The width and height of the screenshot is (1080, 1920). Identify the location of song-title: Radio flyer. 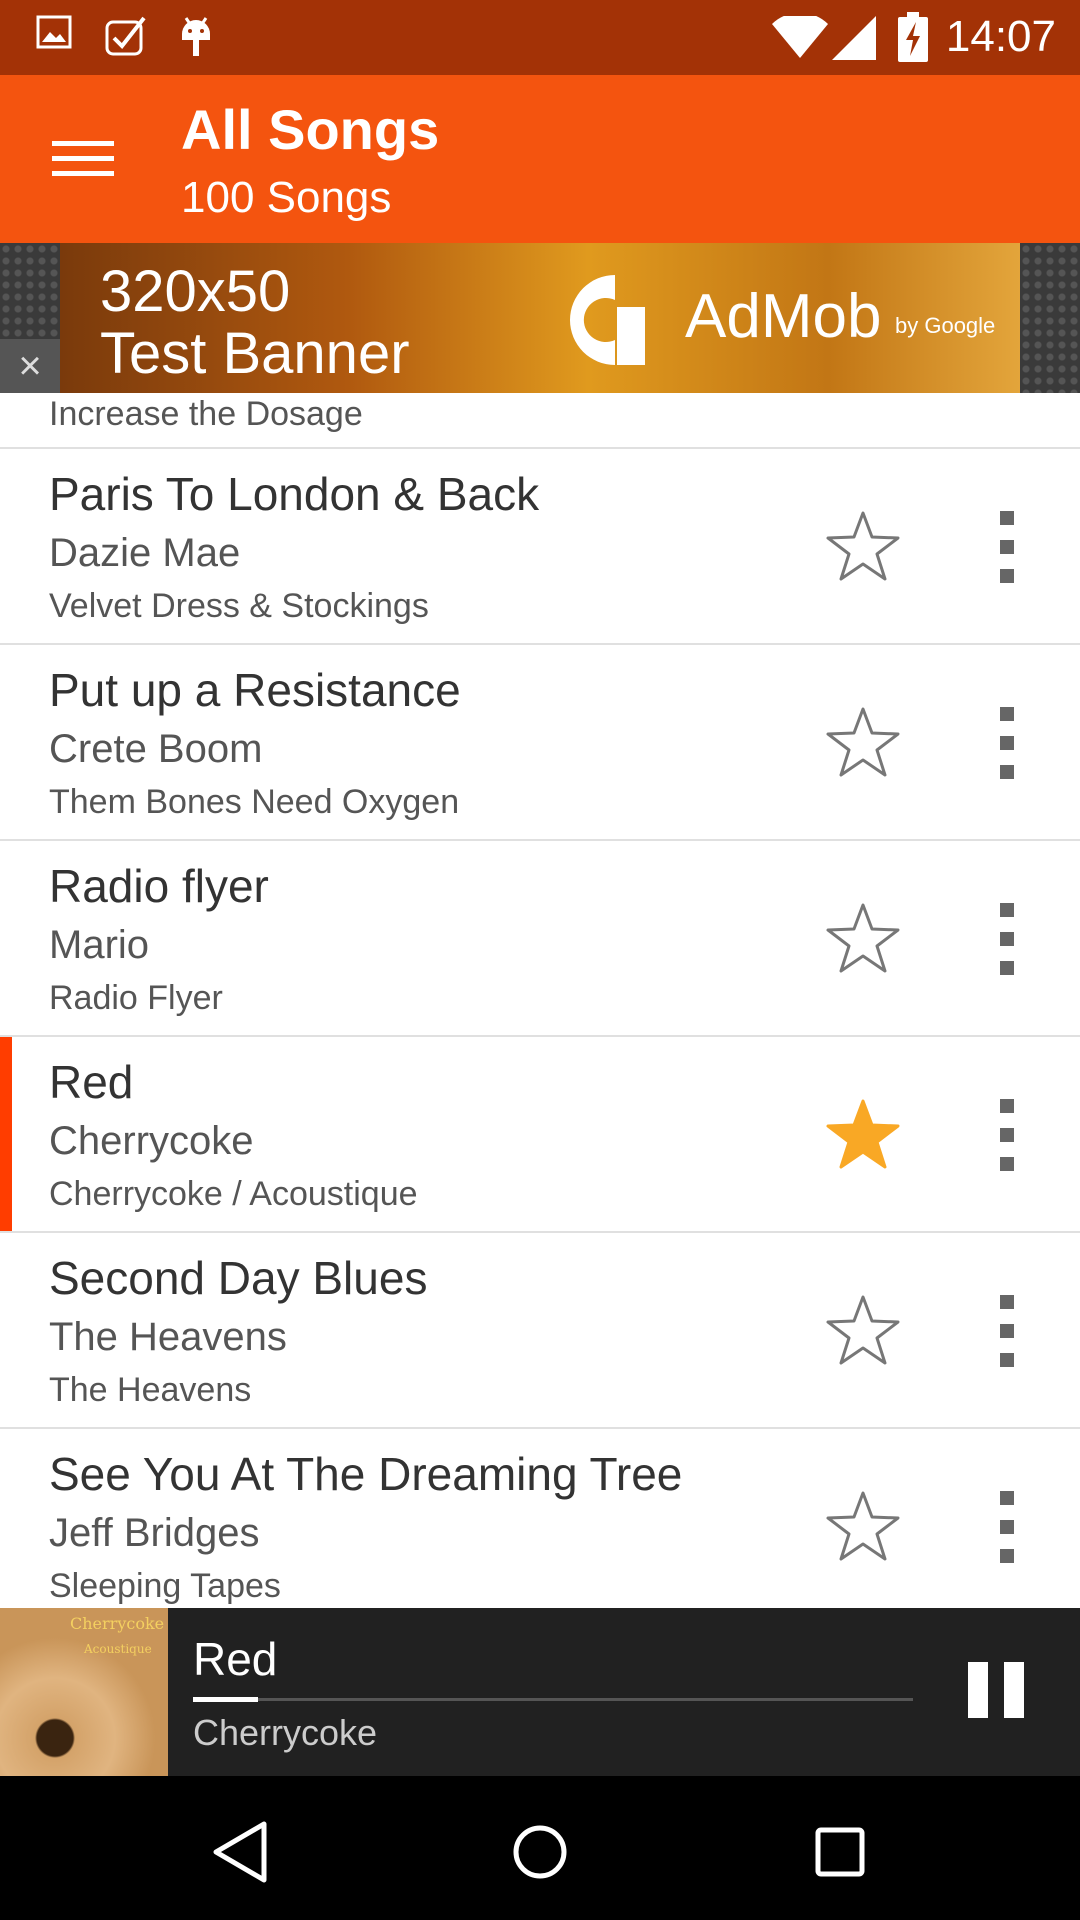
(159, 886).